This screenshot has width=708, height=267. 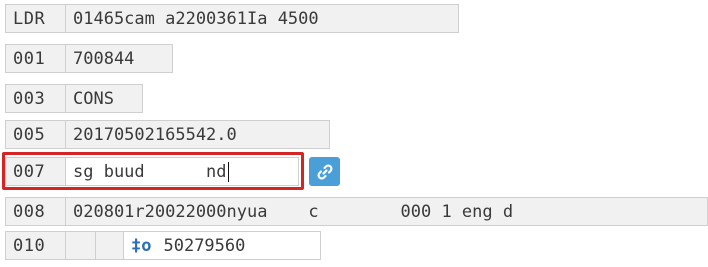 I want to click on link-button, so click(x=324, y=171).